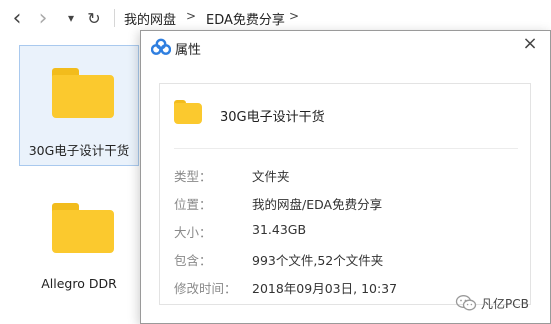 The height and width of the screenshot is (324, 551). I want to click on dialog-title: 属性, so click(188, 50).